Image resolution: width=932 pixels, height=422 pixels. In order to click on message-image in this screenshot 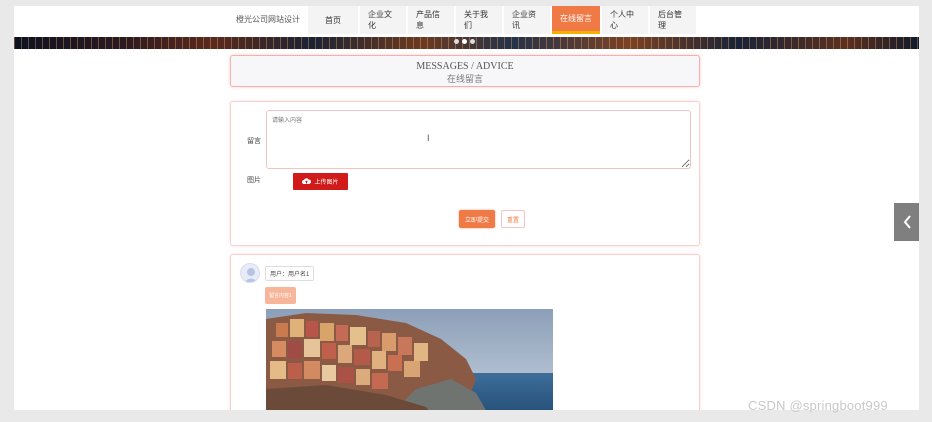, I will do `click(409, 359)`.